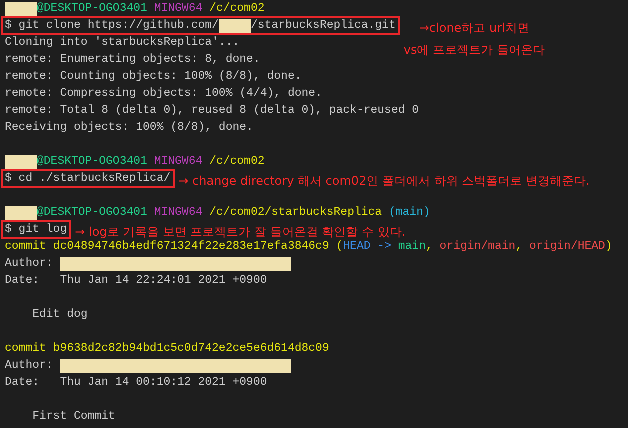 The width and height of the screenshot is (628, 428). Describe the element at coordinates (132, 60) in the screenshot. I see `terminal-text: remote: Enumerating objects: 8, done.` at that location.